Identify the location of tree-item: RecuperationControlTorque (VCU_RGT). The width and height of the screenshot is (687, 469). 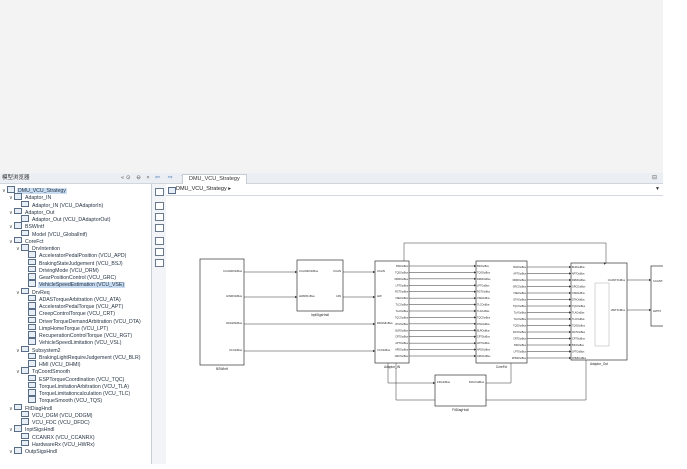
(78, 335).